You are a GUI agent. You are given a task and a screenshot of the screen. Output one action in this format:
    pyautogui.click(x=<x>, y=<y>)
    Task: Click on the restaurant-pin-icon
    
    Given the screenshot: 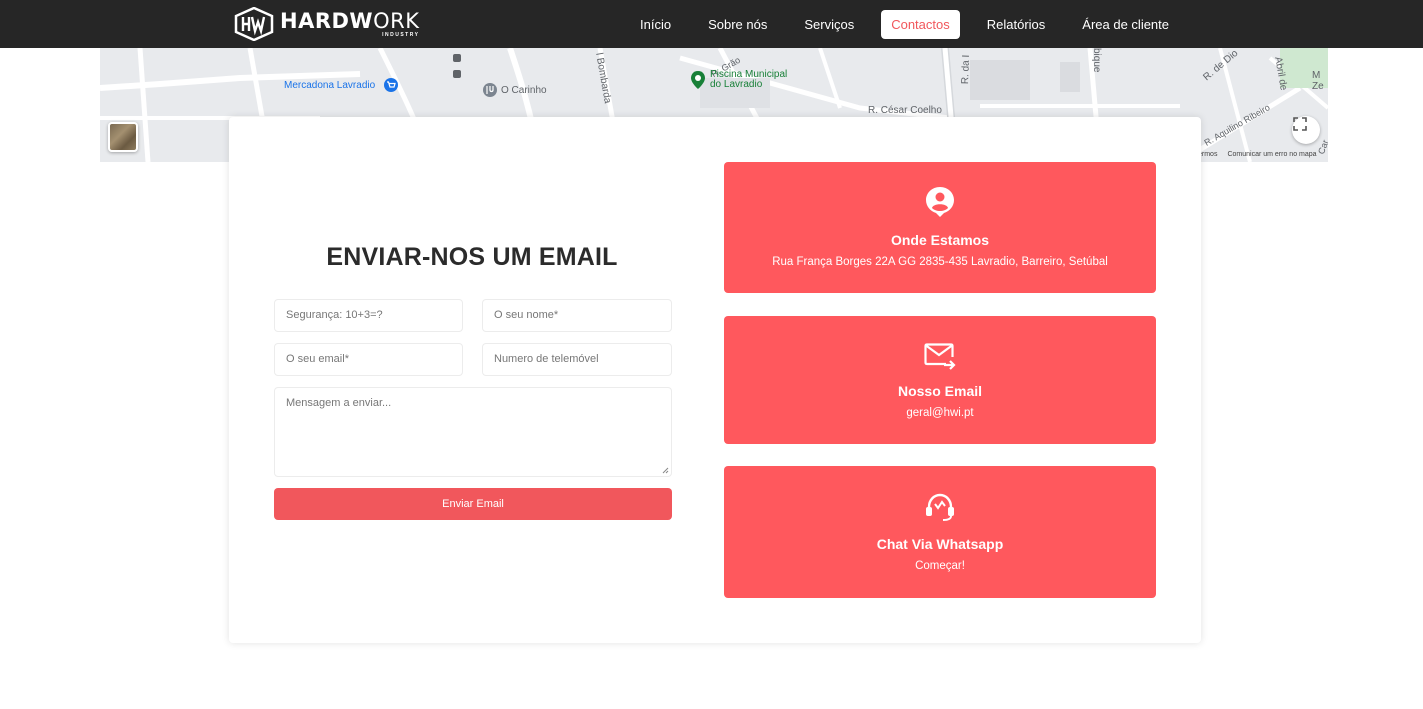 What is the action you would take?
    pyautogui.click(x=490, y=90)
    